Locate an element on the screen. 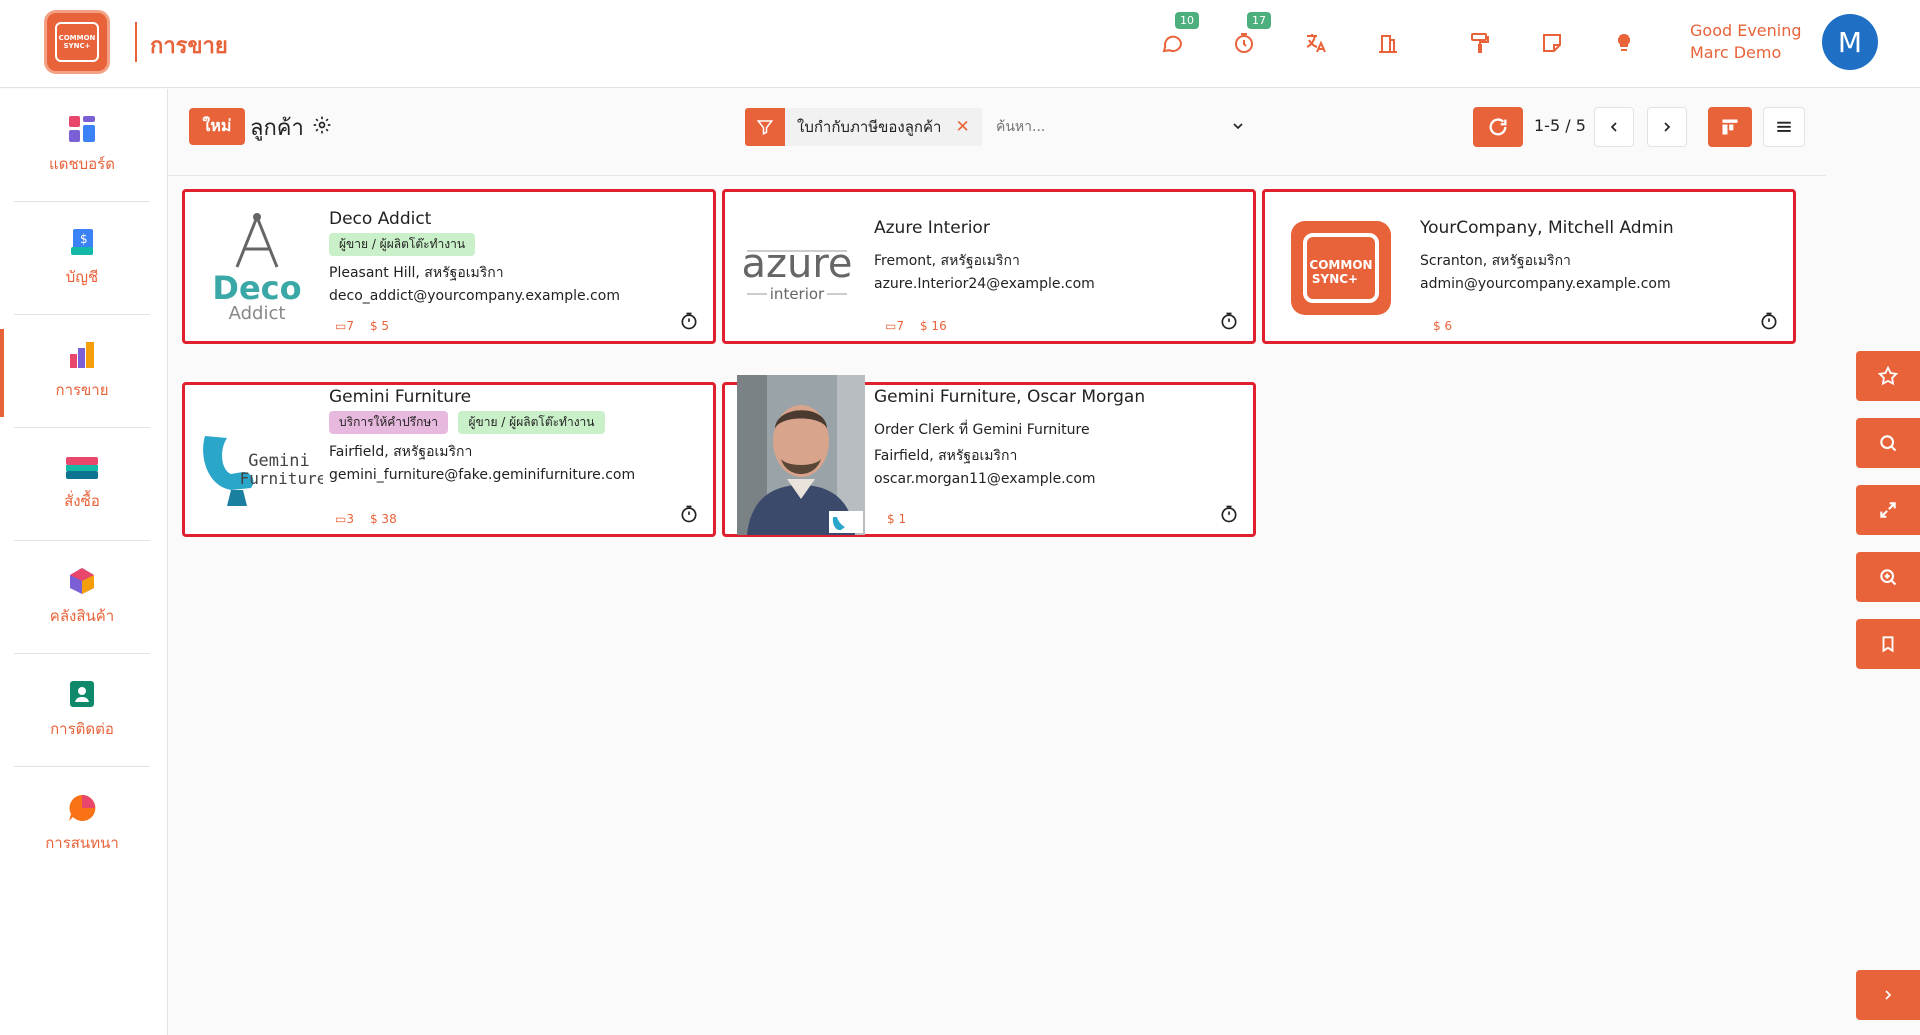 The image size is (1920, 1035). card-name: Azure Interior is located at coordinates (932, 228).